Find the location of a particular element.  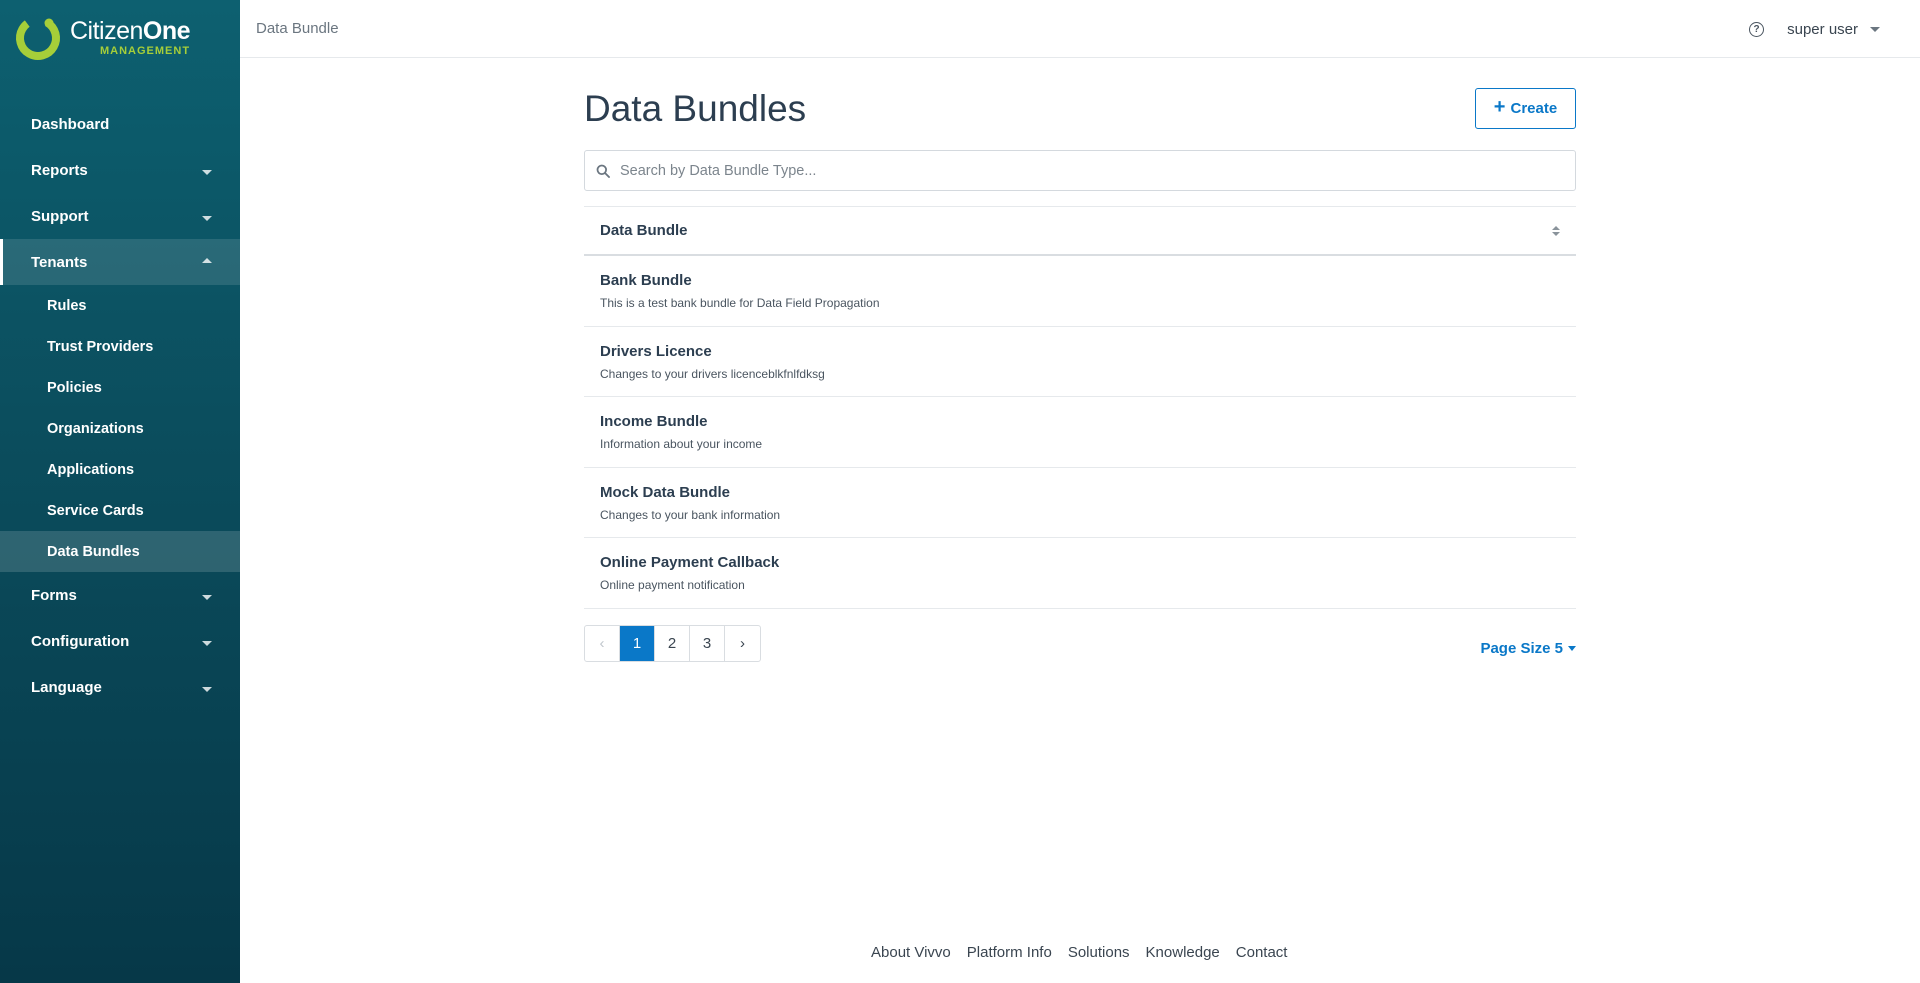

column-header-data-bundle: Data Bundle is located at coordinates (1080, 231).